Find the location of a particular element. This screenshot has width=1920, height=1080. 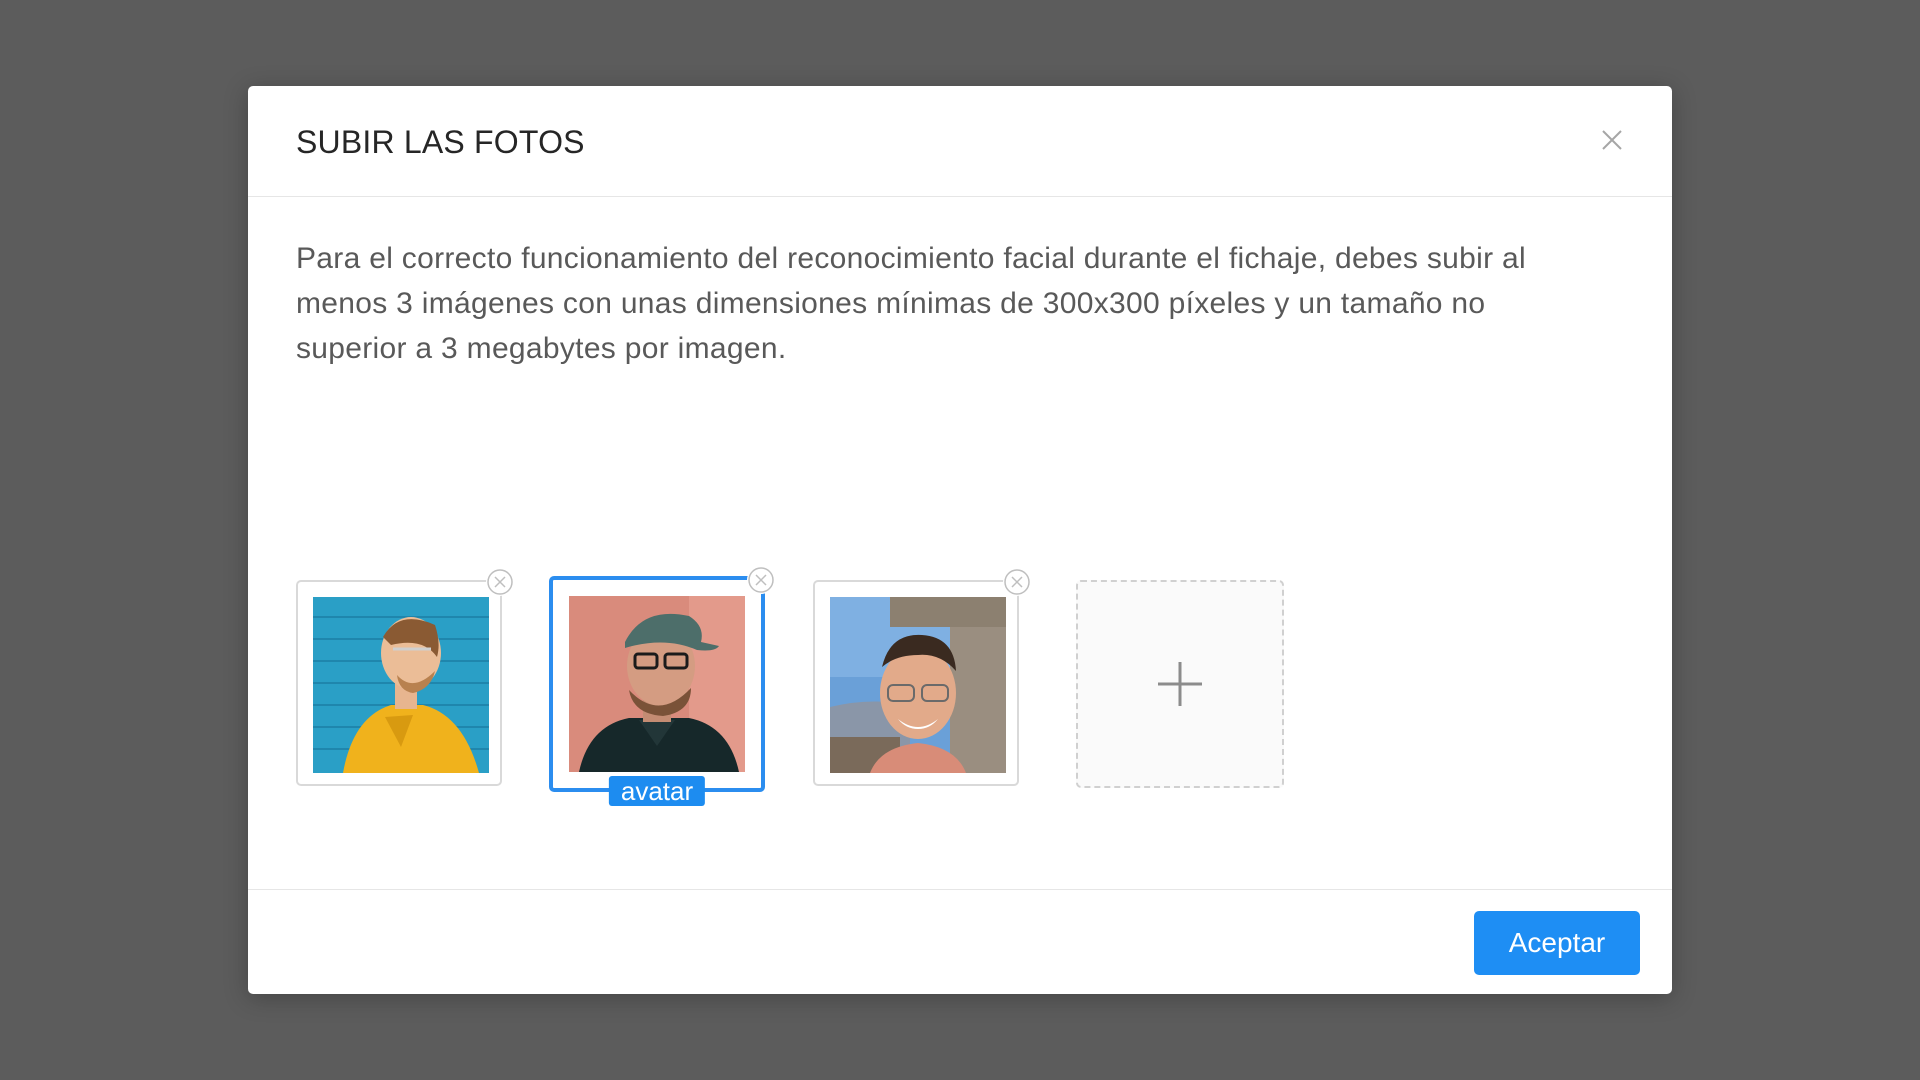

photo-thumbnail-selected: avatar is located at coordinates (662, 686).